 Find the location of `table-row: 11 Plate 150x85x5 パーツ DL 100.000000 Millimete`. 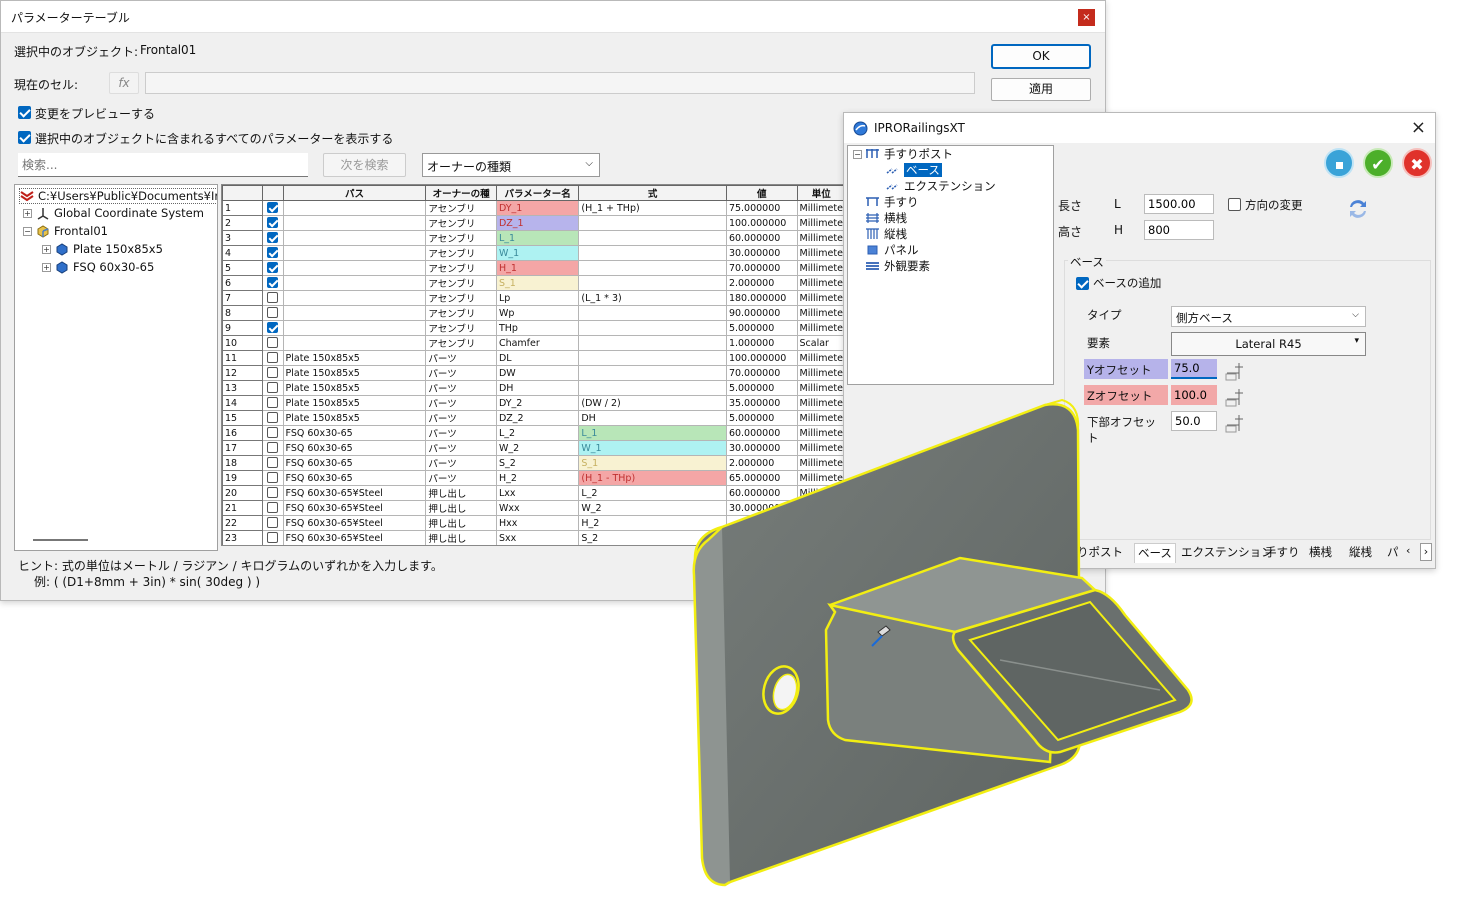

table-row: 11 Plate 150x85x5 パーツ DL 100.000000 Millimete is located at coordinates (534, 358).